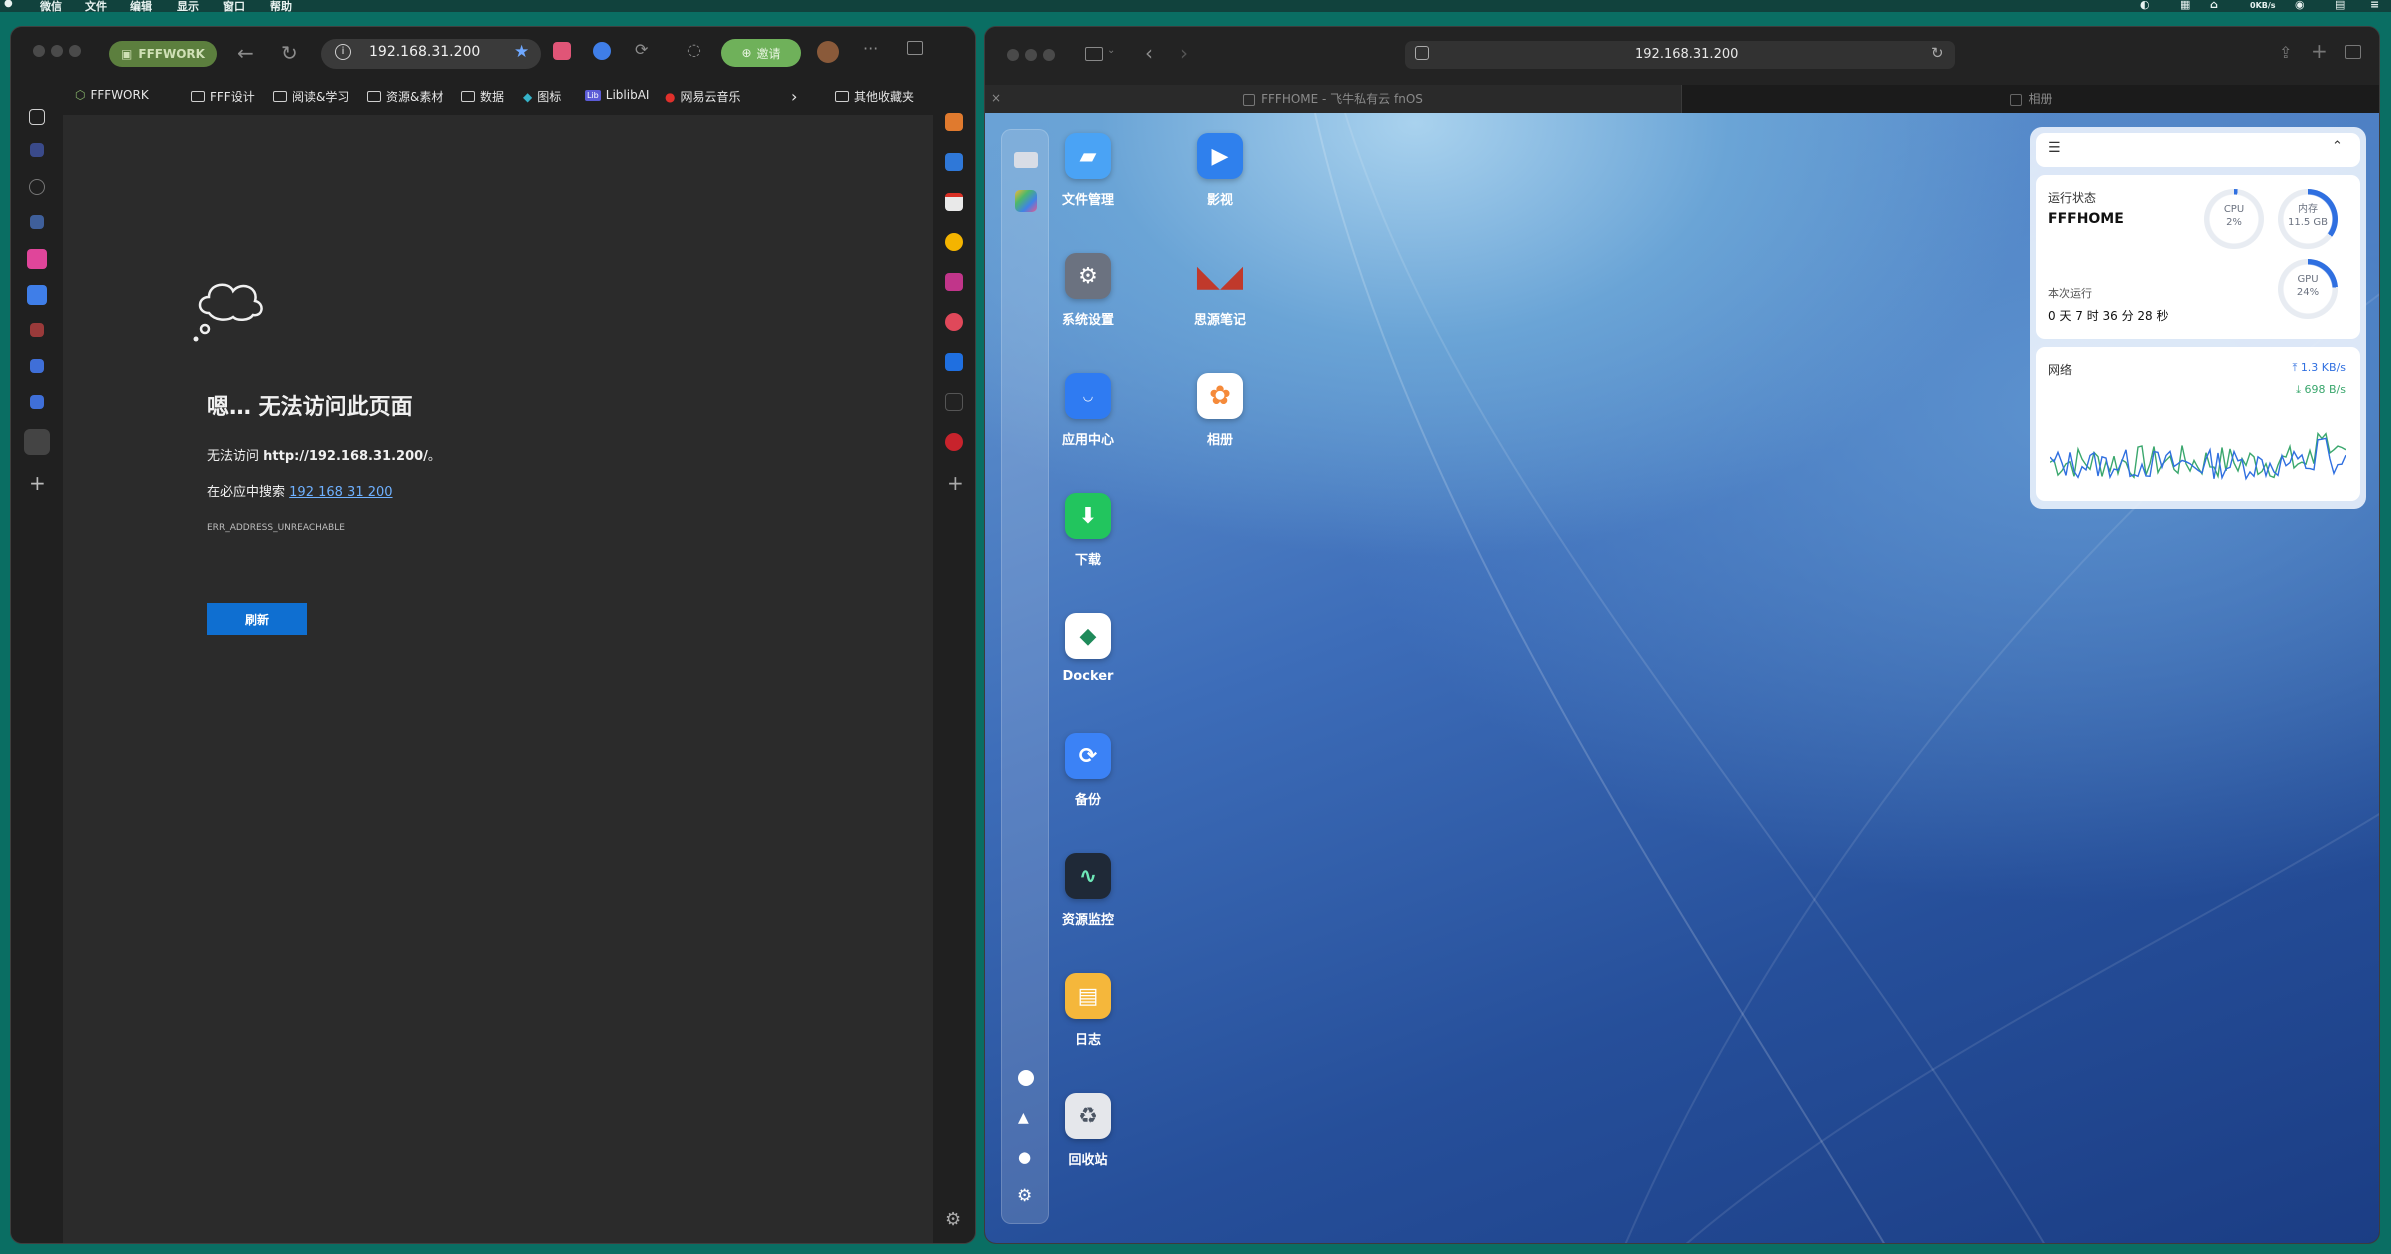  I want to click on avatar, so click(828, 52).